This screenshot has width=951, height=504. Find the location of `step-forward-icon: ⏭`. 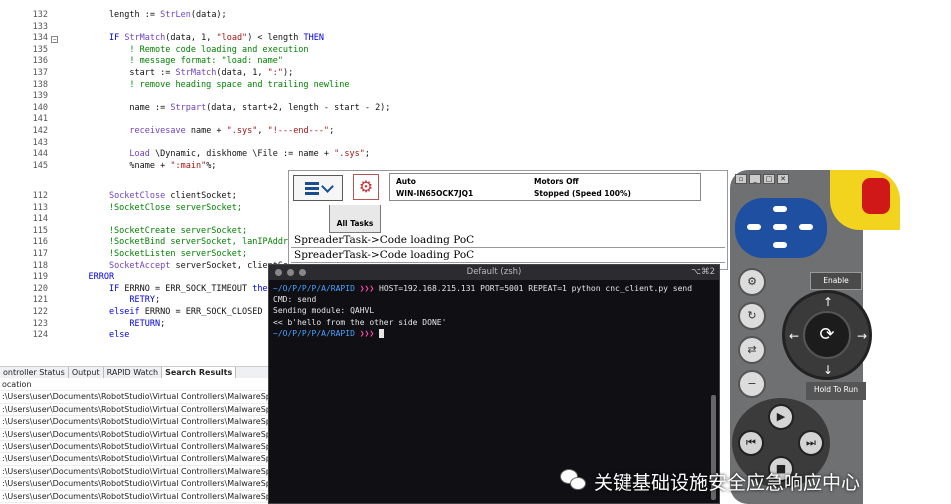

step-forward-icon: ⏭ is located at coordinates (811, 443).